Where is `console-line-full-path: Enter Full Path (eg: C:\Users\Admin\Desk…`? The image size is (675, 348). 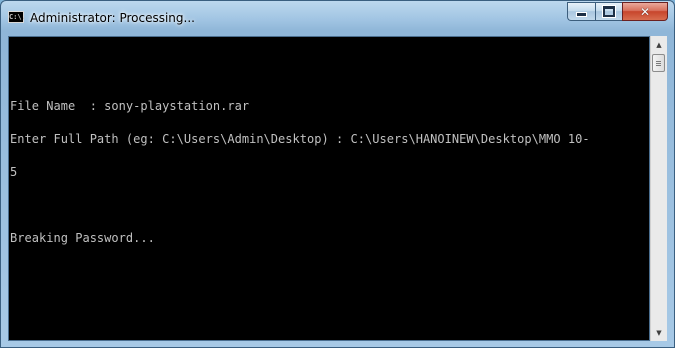
console-line-full-path: Enter Full Path (eg: C:\Users\Admin\Desk… is located at coordinates (300, 139).